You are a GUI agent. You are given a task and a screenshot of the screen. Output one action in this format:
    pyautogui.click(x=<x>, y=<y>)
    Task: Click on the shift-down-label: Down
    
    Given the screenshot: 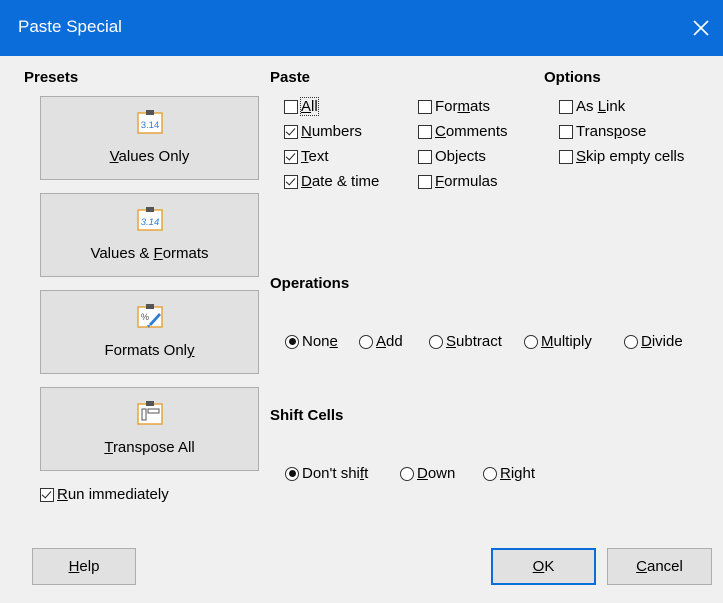 What is the action you would take?
    pyautogui.click(x=436, y=473)
    